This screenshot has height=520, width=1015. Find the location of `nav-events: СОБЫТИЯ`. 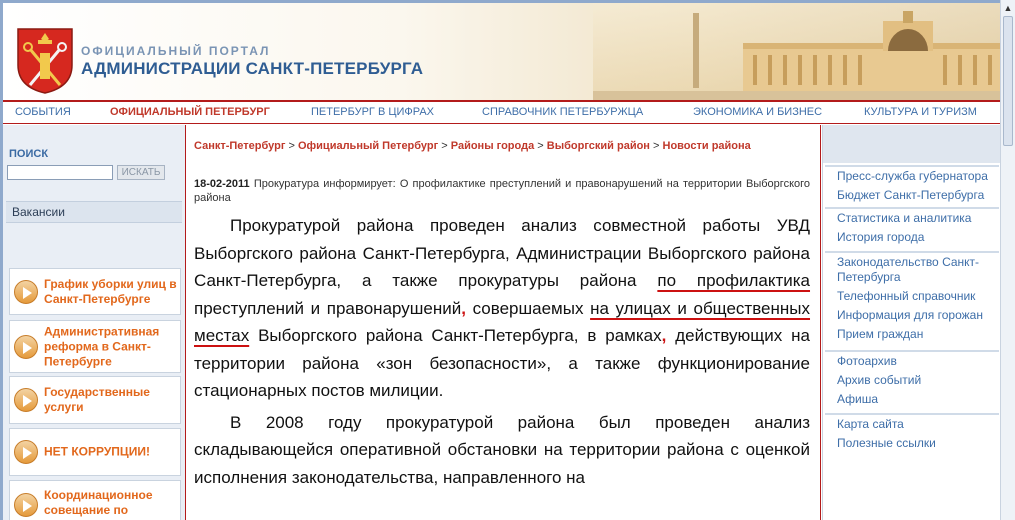

nav-events: СОБЫТИЯ is located at coordinates (43, 112).